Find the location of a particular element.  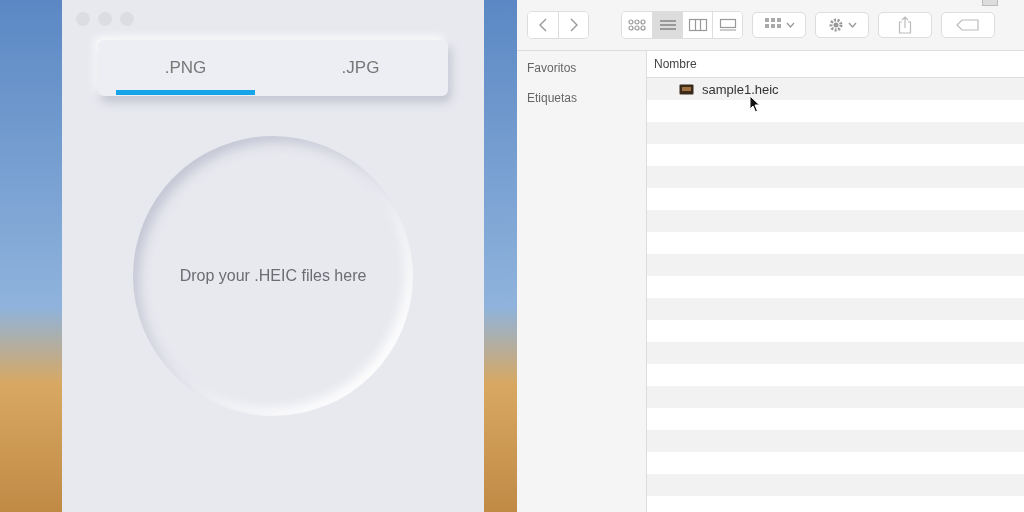

forward-button is located at coordinates (573, 25).